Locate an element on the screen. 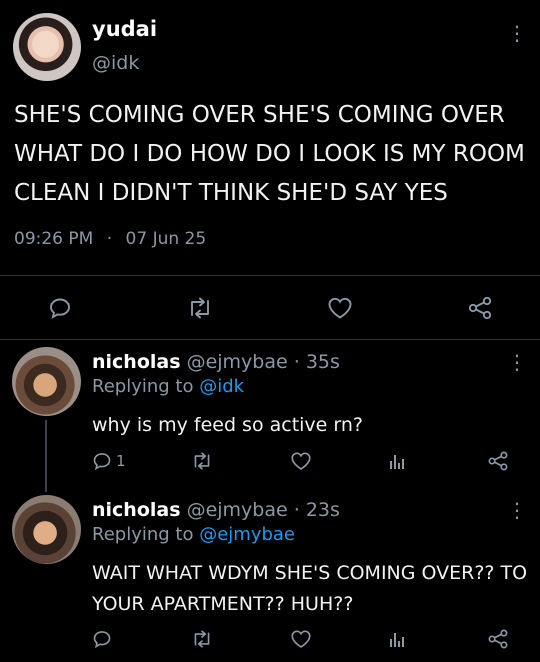 This screenshot has height=662, width=540. handle: @idk is located at coordinates (115, 63).